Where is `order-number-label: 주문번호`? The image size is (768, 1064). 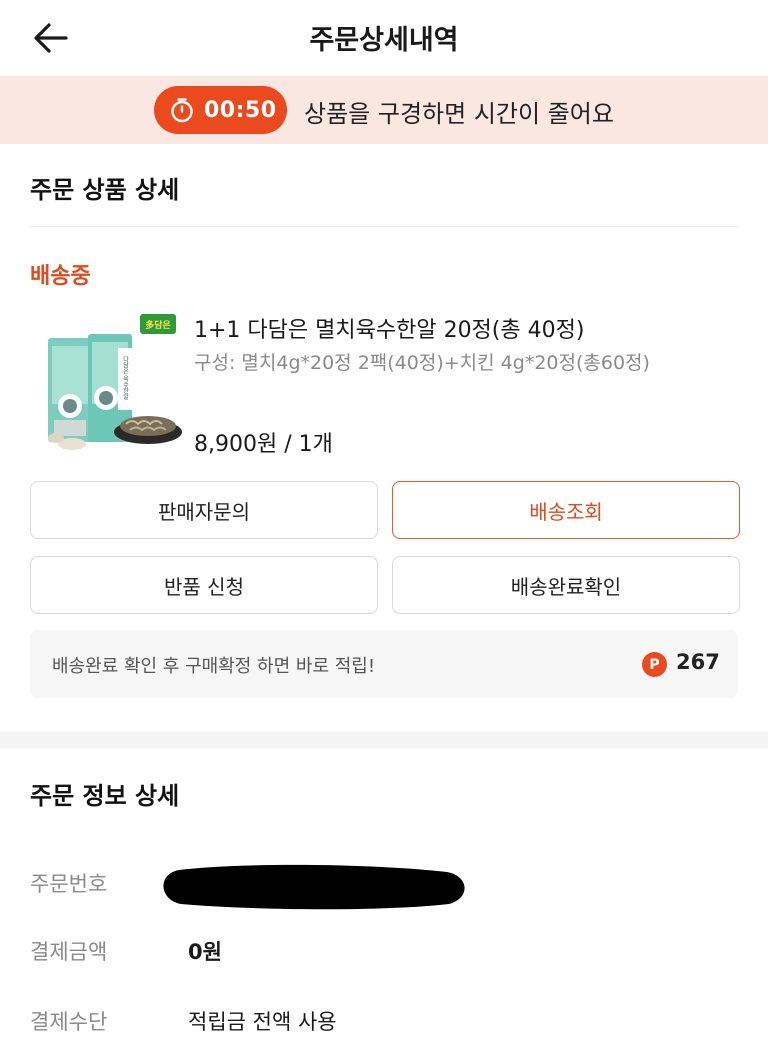 order-number-label: 주문번호 is located at coordinates (69, 884).